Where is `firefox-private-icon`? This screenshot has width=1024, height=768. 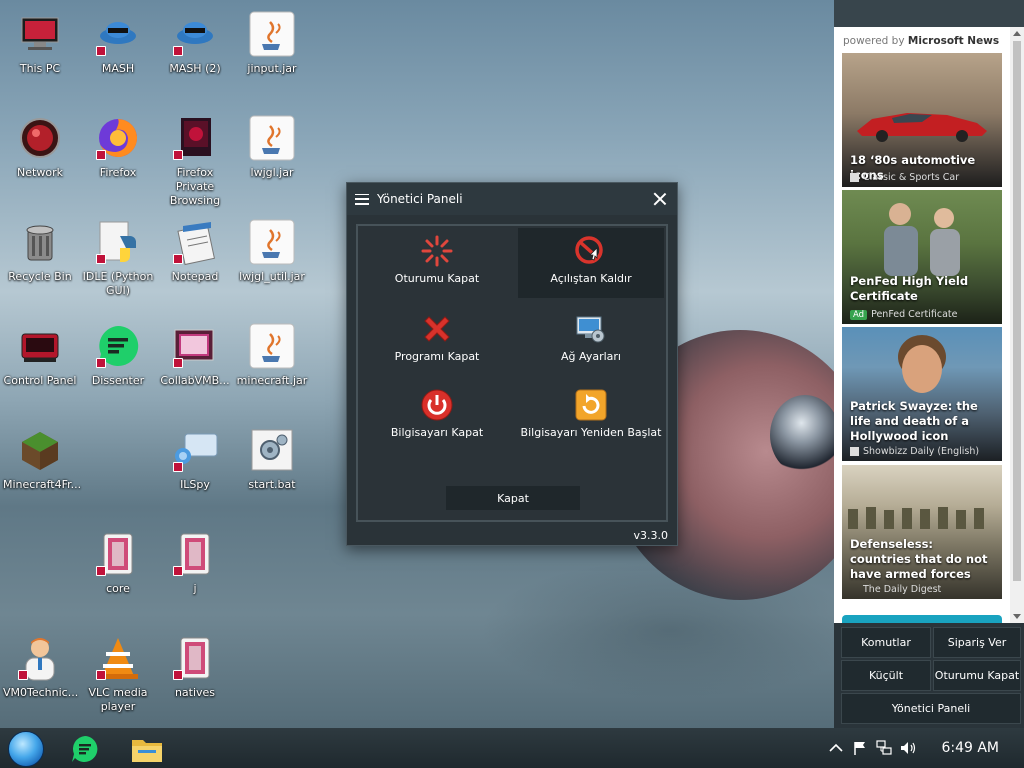
firefox-private-icon is located at coordinates (195, 138).